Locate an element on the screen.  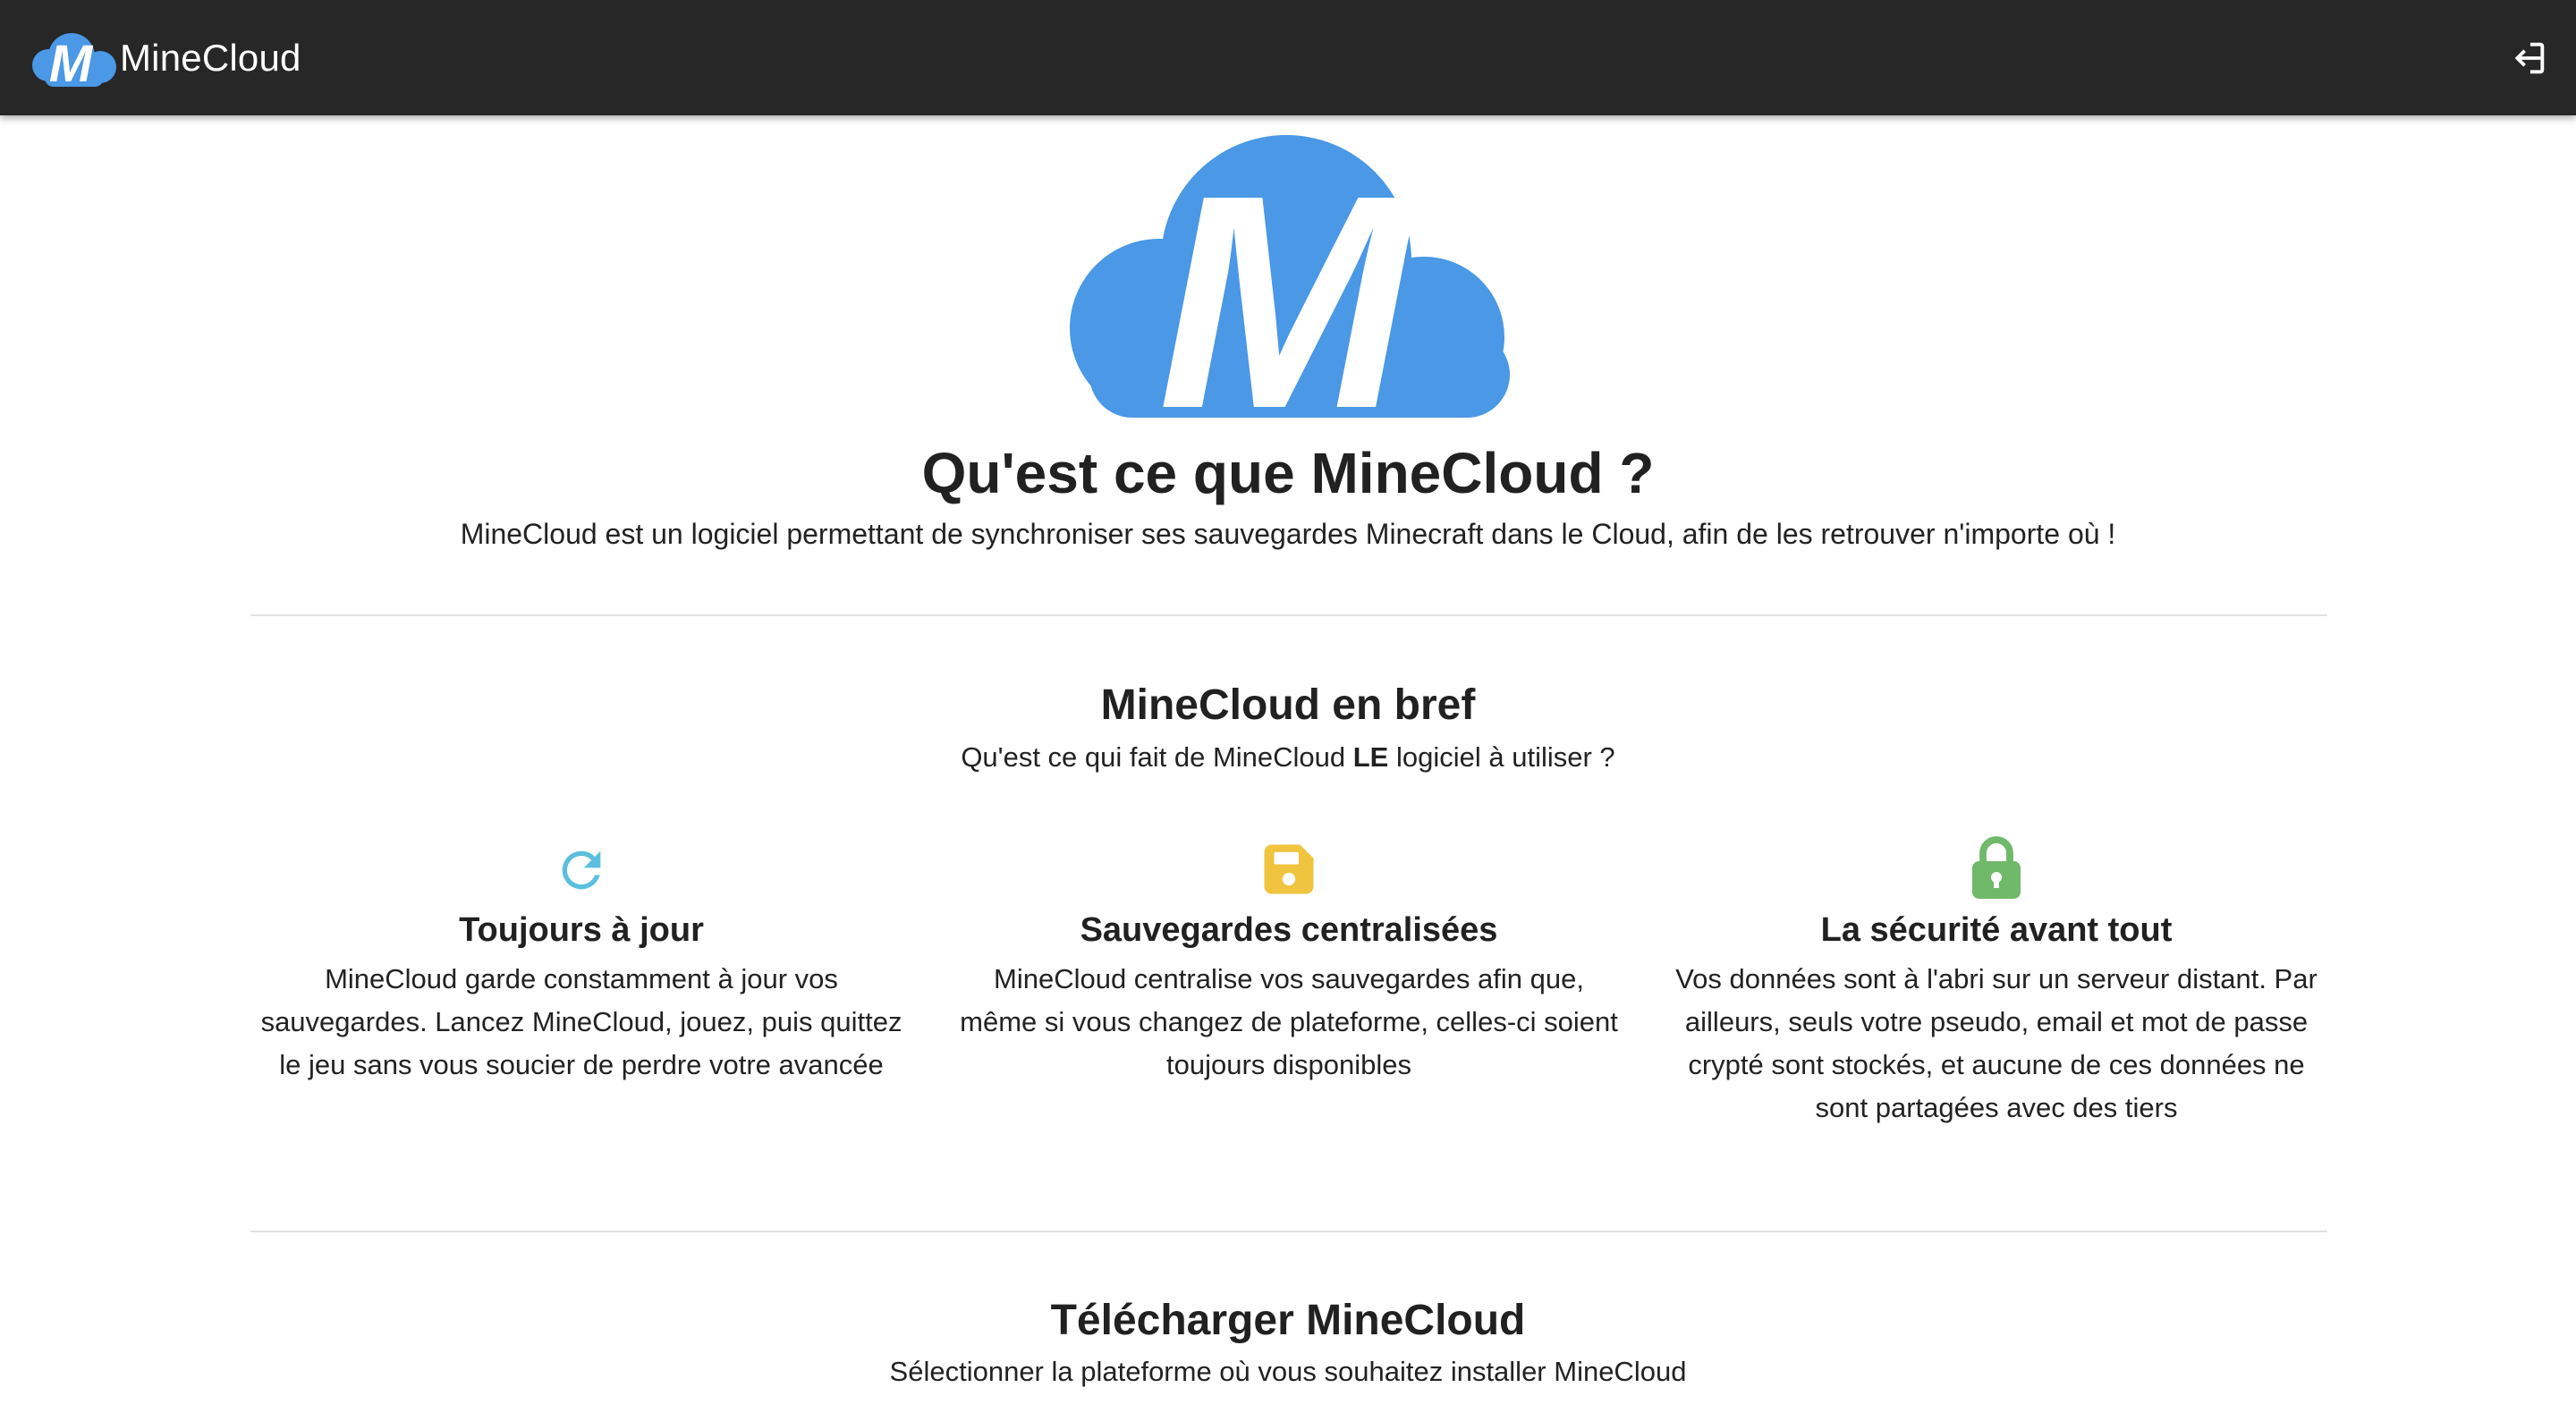
brand-link: M MineCloud is located at coordinates (164, 57).